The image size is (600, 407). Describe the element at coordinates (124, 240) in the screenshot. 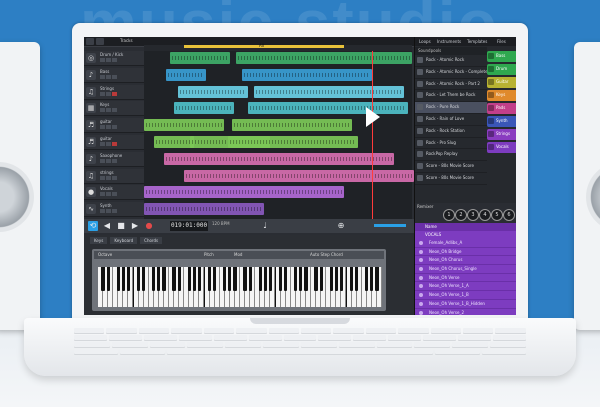

I see `tab-keyboard: Keyboard` at that location.